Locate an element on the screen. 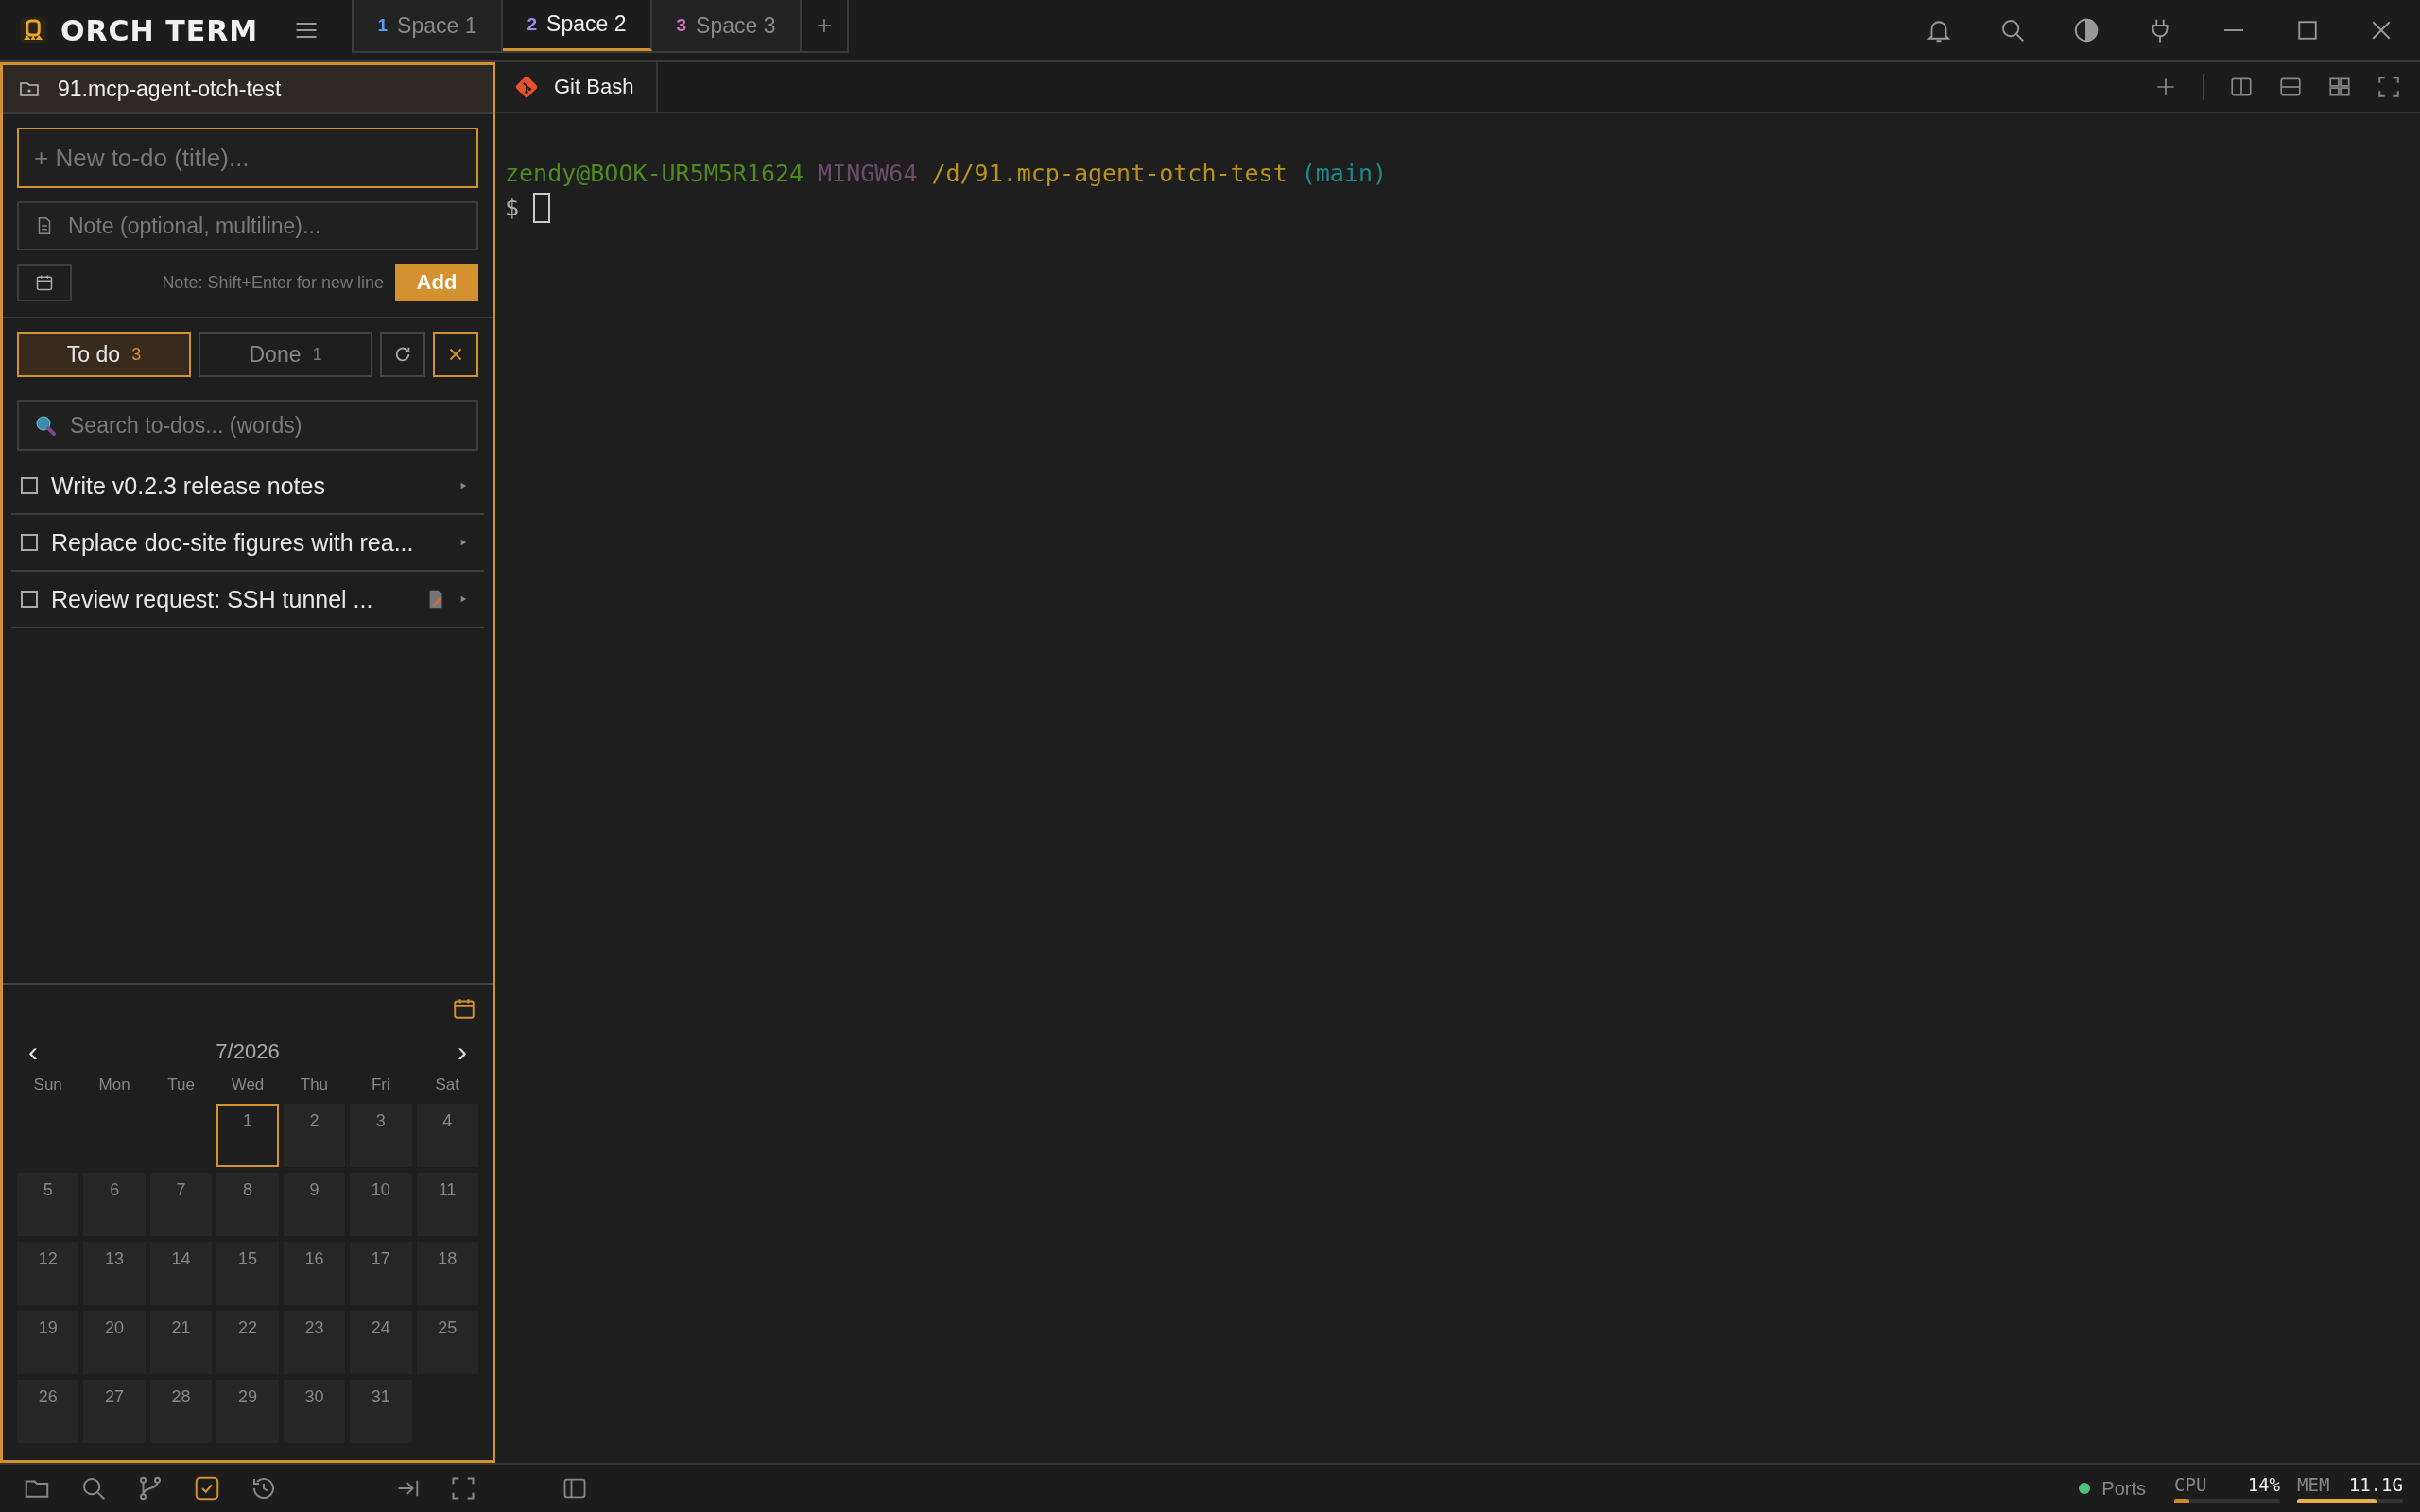 The width and height of the screenshot is (2420, 1512). project-name: 91.mcp-agent-otch-test is located at coordinates (170, 89).